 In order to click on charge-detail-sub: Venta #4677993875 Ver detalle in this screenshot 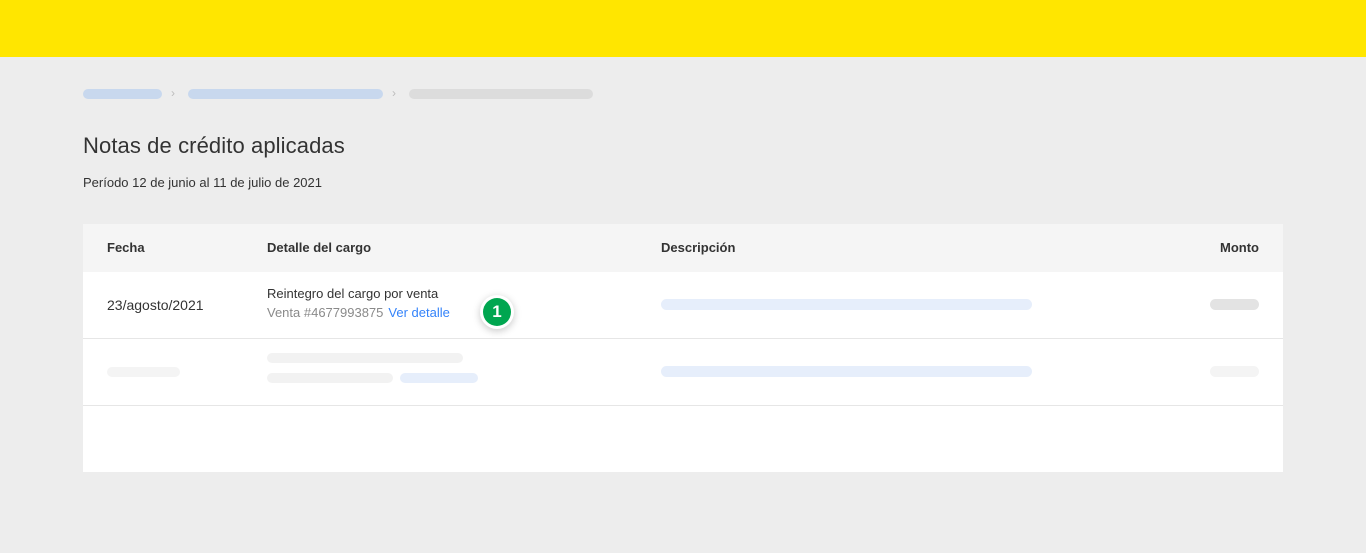, I will do `click(358, 313)`.